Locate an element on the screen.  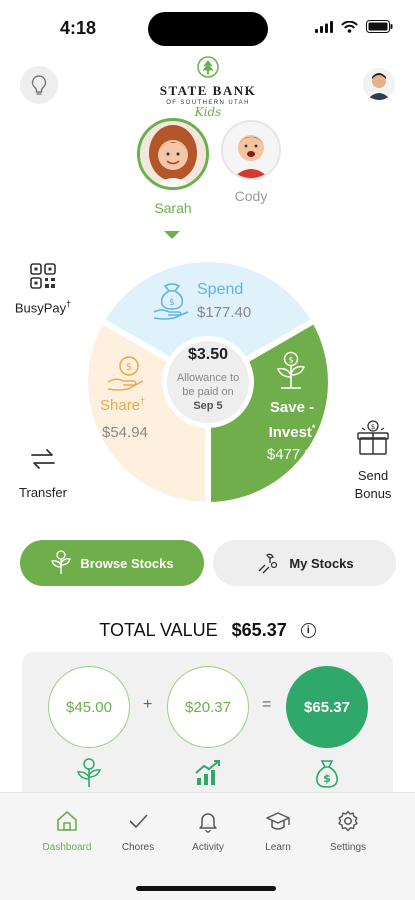
nav-dashboard: Dashboard is located at coordinates (67, 831).